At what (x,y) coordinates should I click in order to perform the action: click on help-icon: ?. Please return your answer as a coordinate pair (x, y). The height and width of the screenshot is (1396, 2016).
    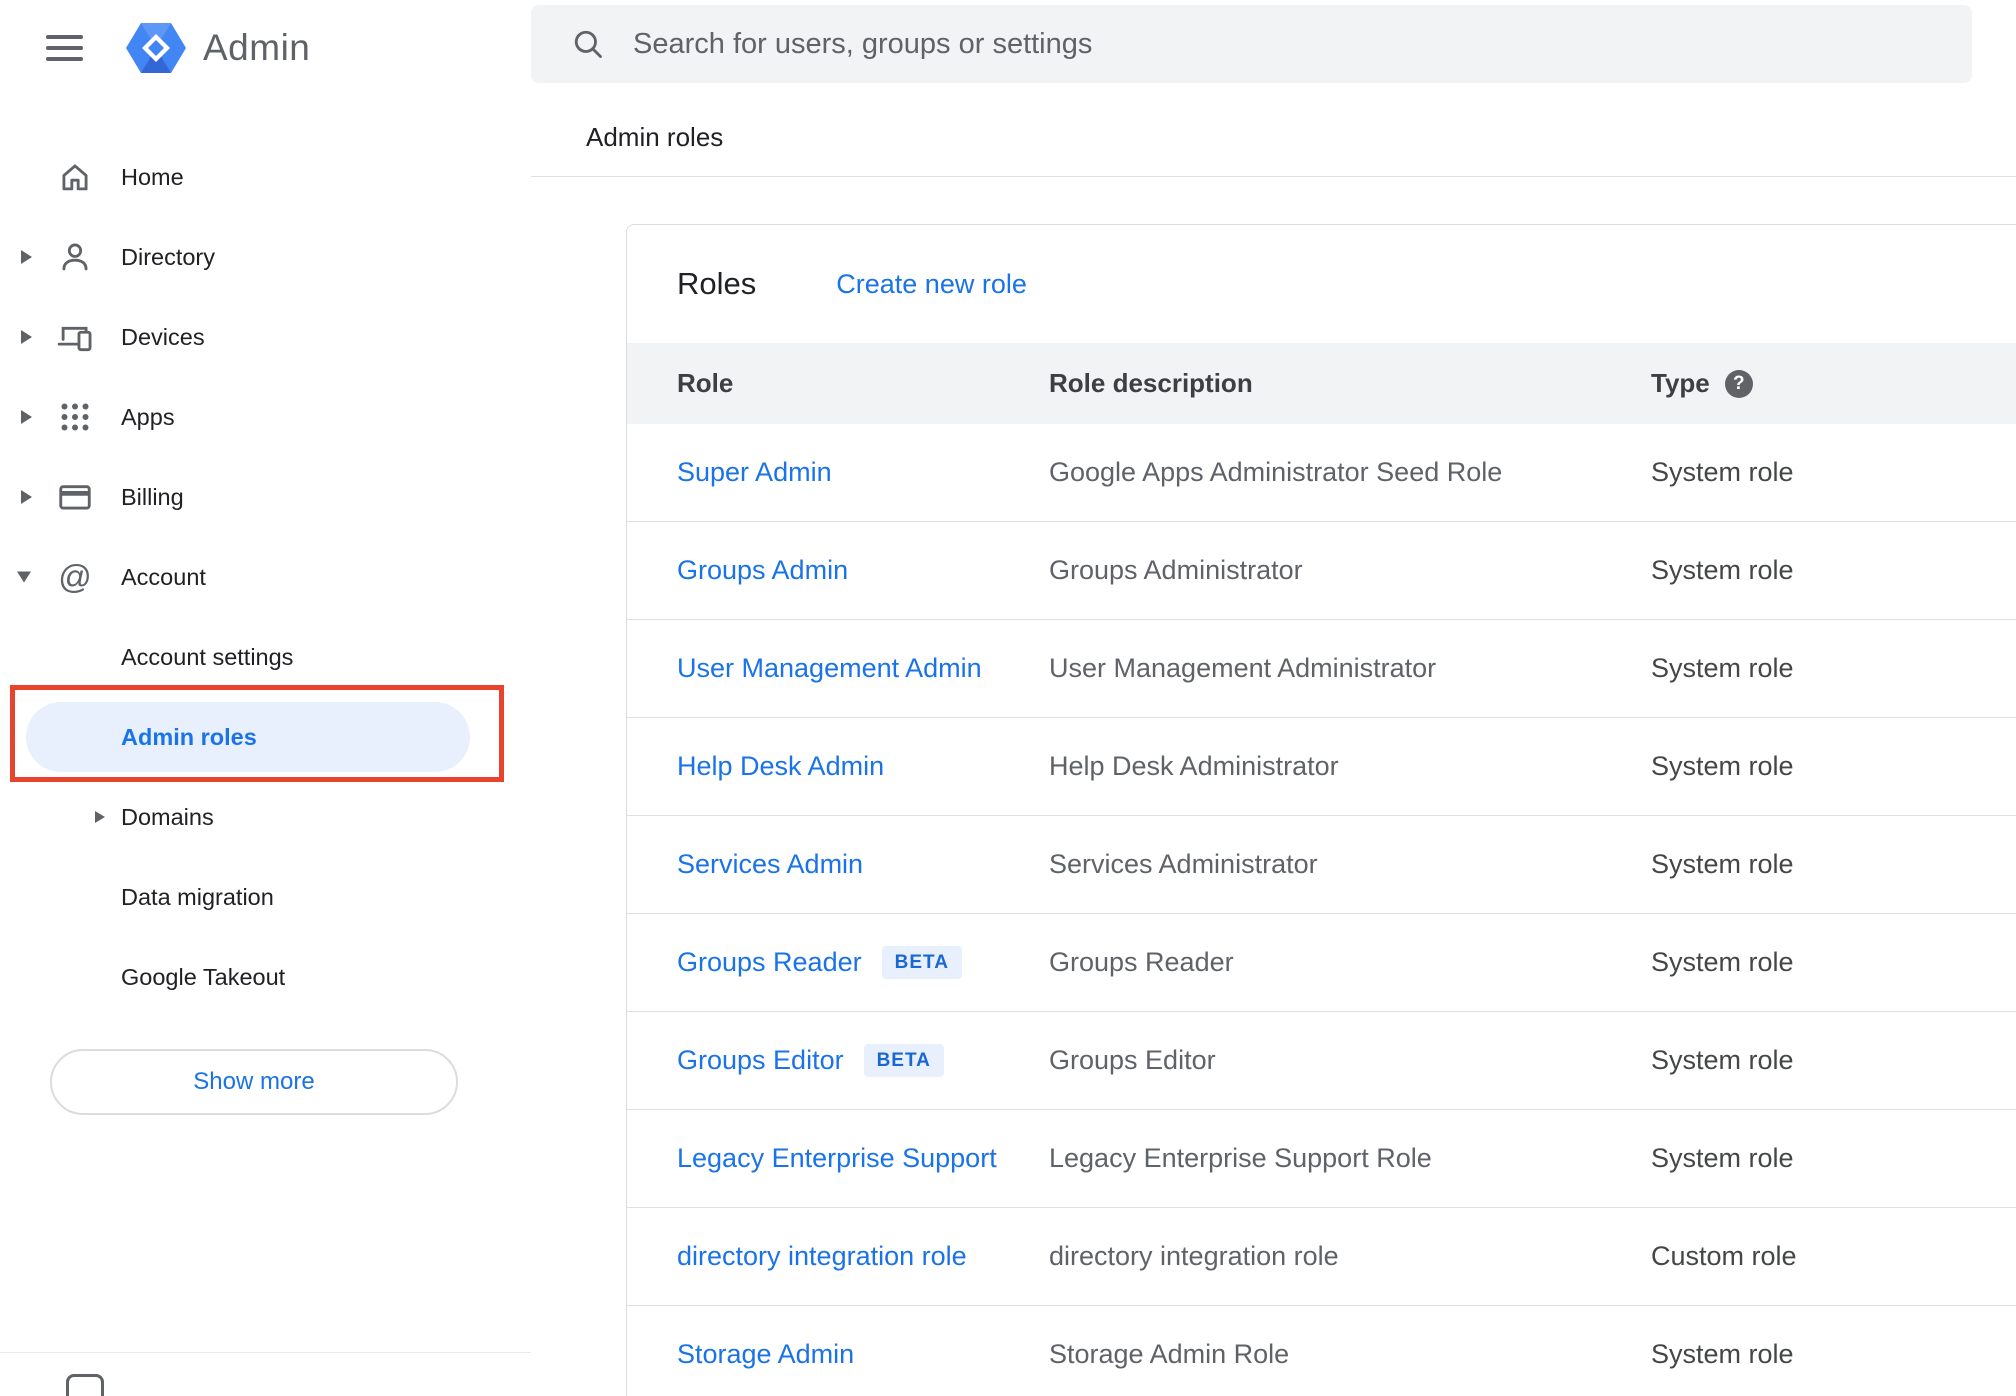
    Looking at the image, I should click on (1738, 383).